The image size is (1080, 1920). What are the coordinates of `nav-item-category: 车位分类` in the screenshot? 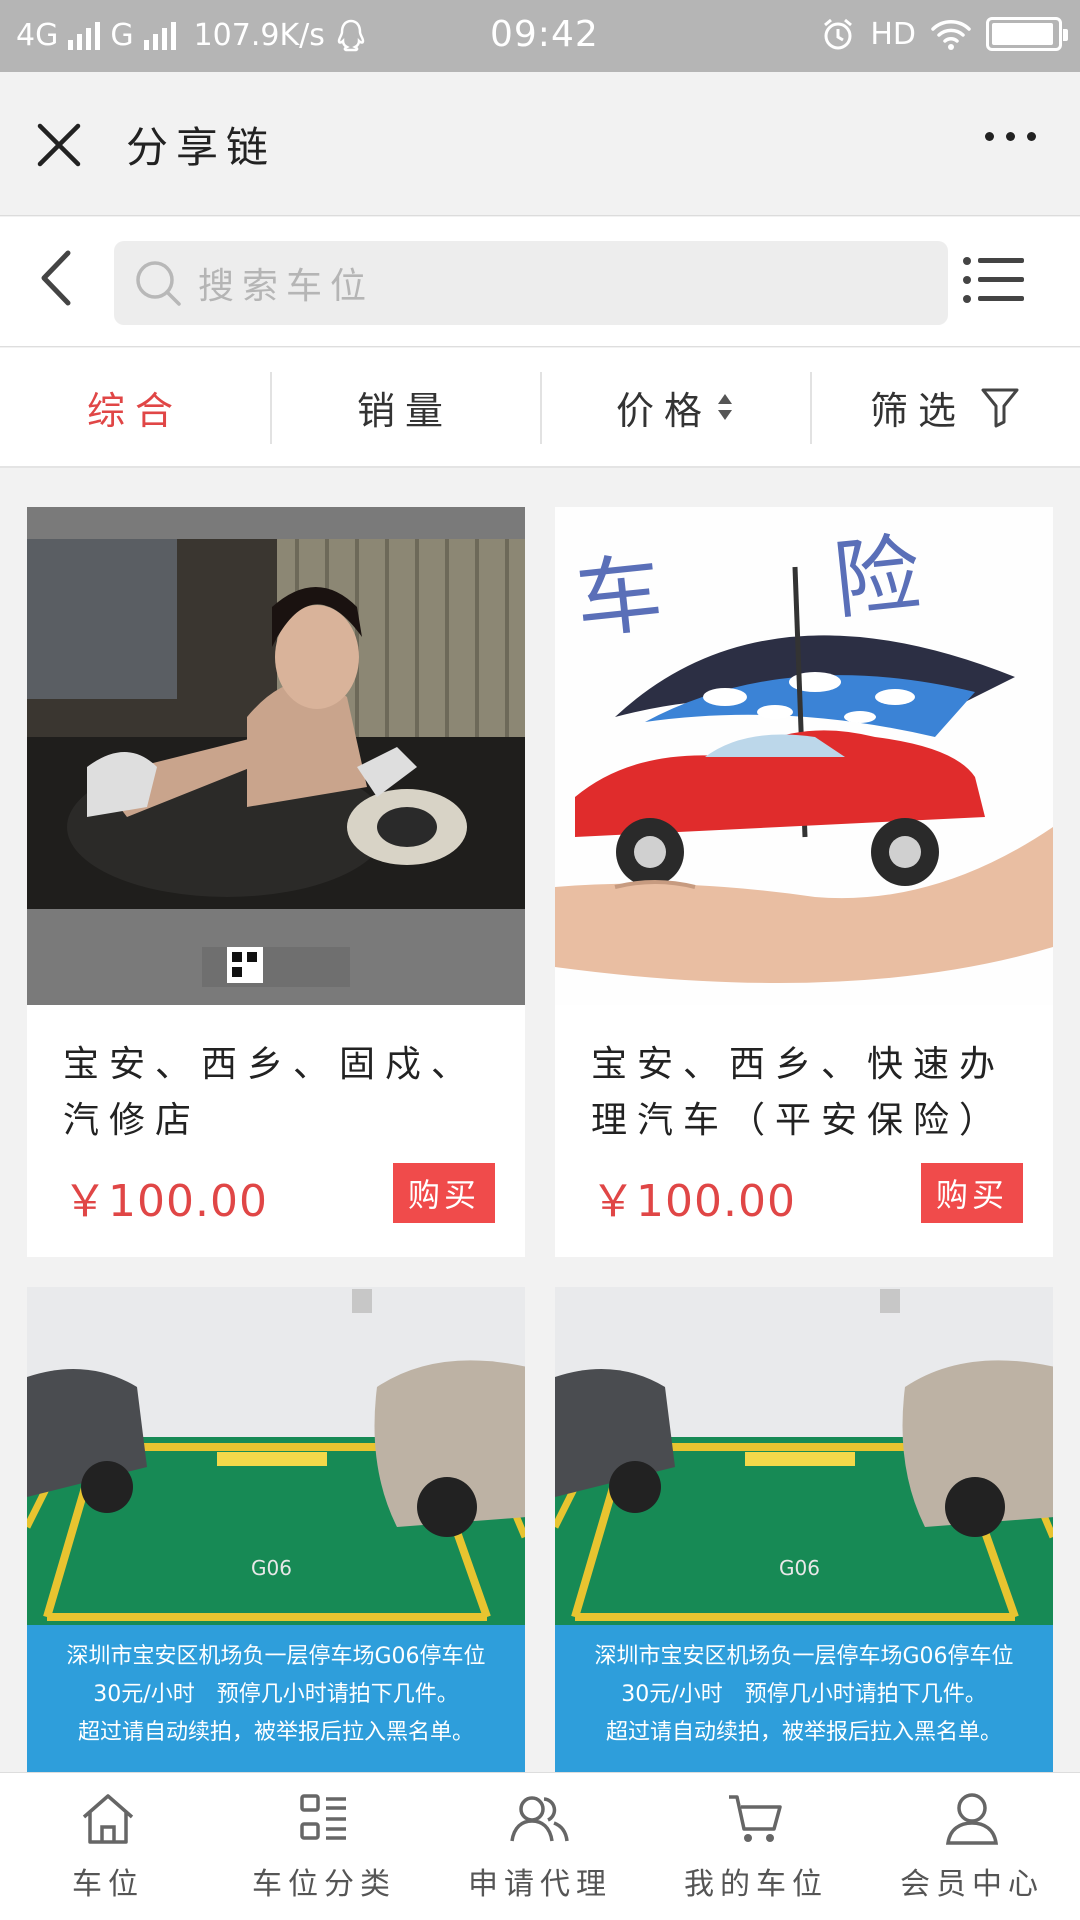 It's located at (324, 1846).